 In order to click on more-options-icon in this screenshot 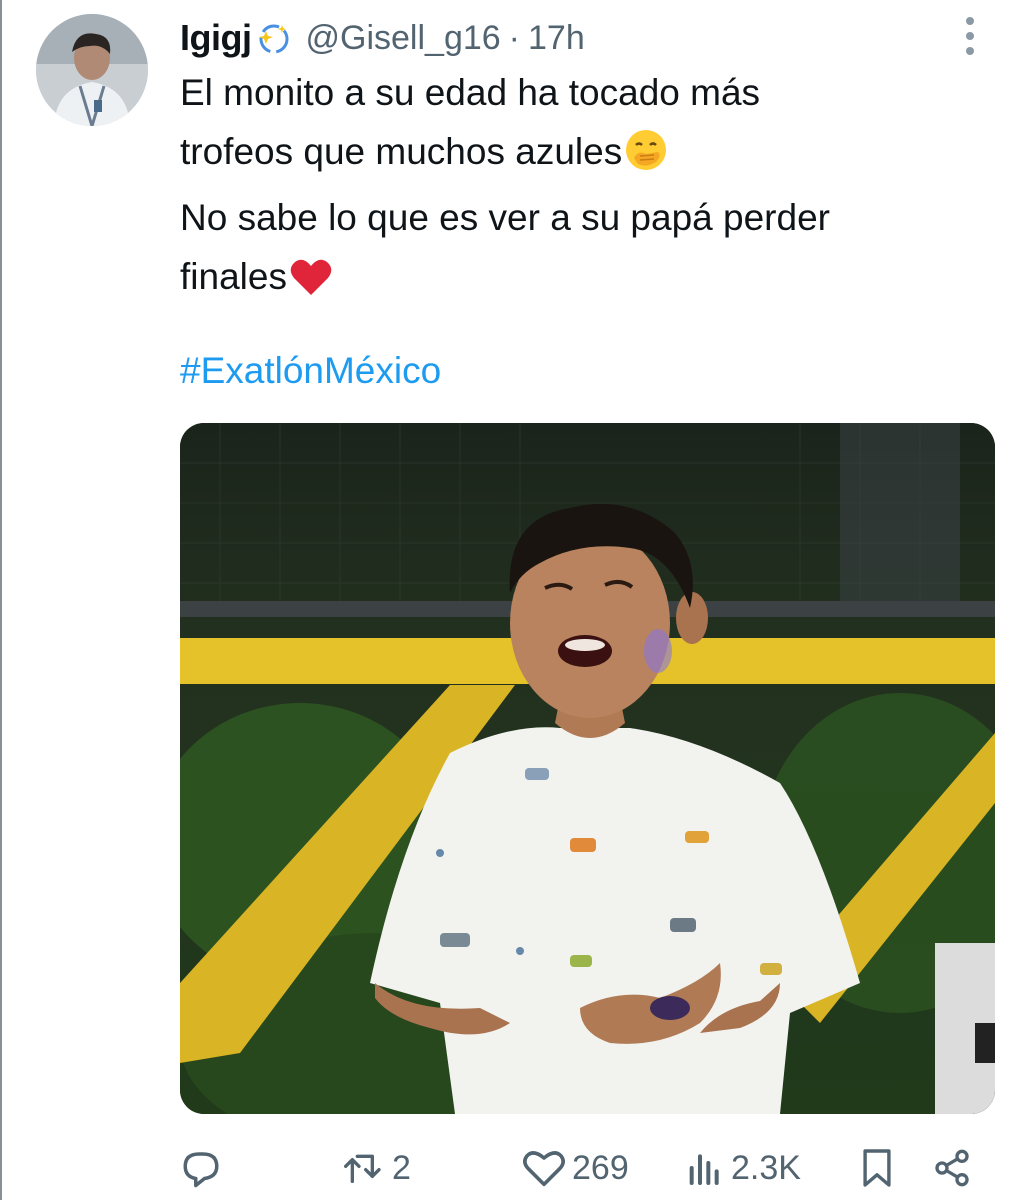, I will do `click(970, 37)`.